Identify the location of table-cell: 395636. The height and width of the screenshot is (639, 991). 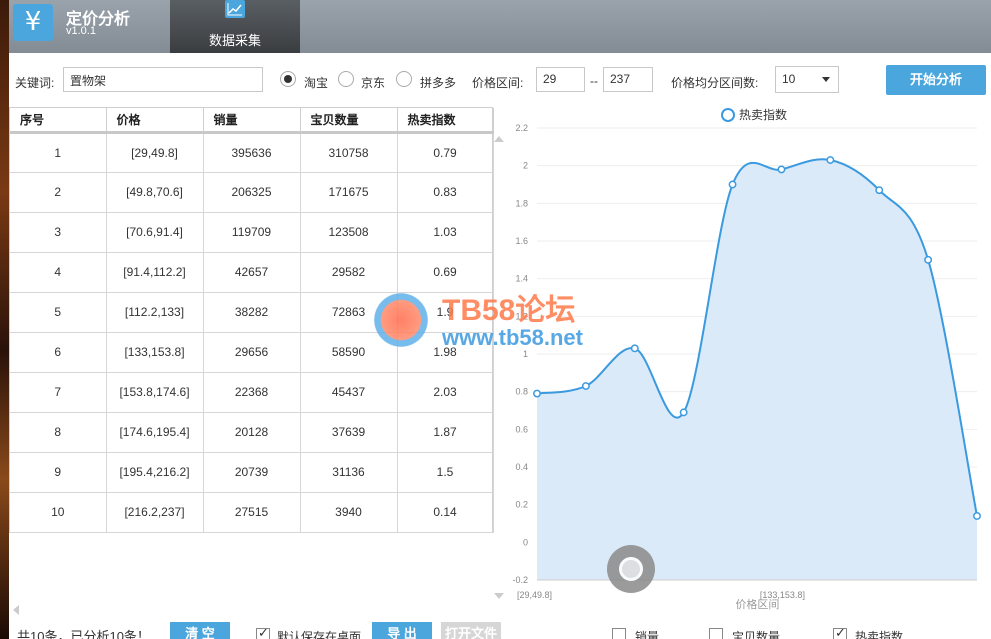
(252, 152).